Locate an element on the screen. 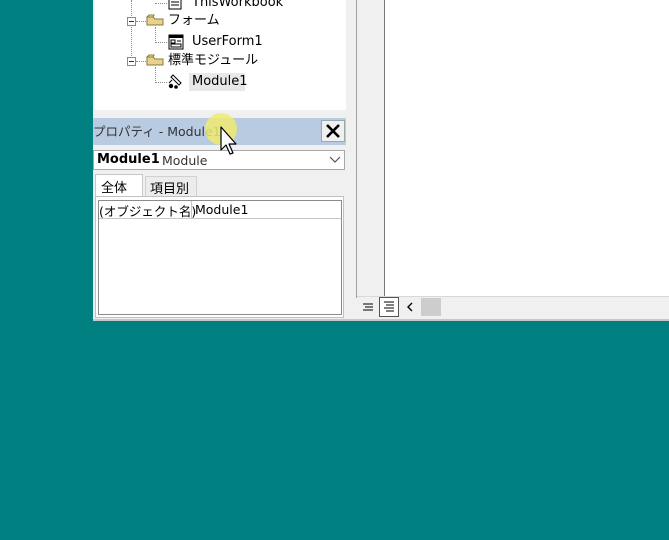 The image size is (669, 540). property-key: (オブジェクト名) is located at coordinates (148, 211).